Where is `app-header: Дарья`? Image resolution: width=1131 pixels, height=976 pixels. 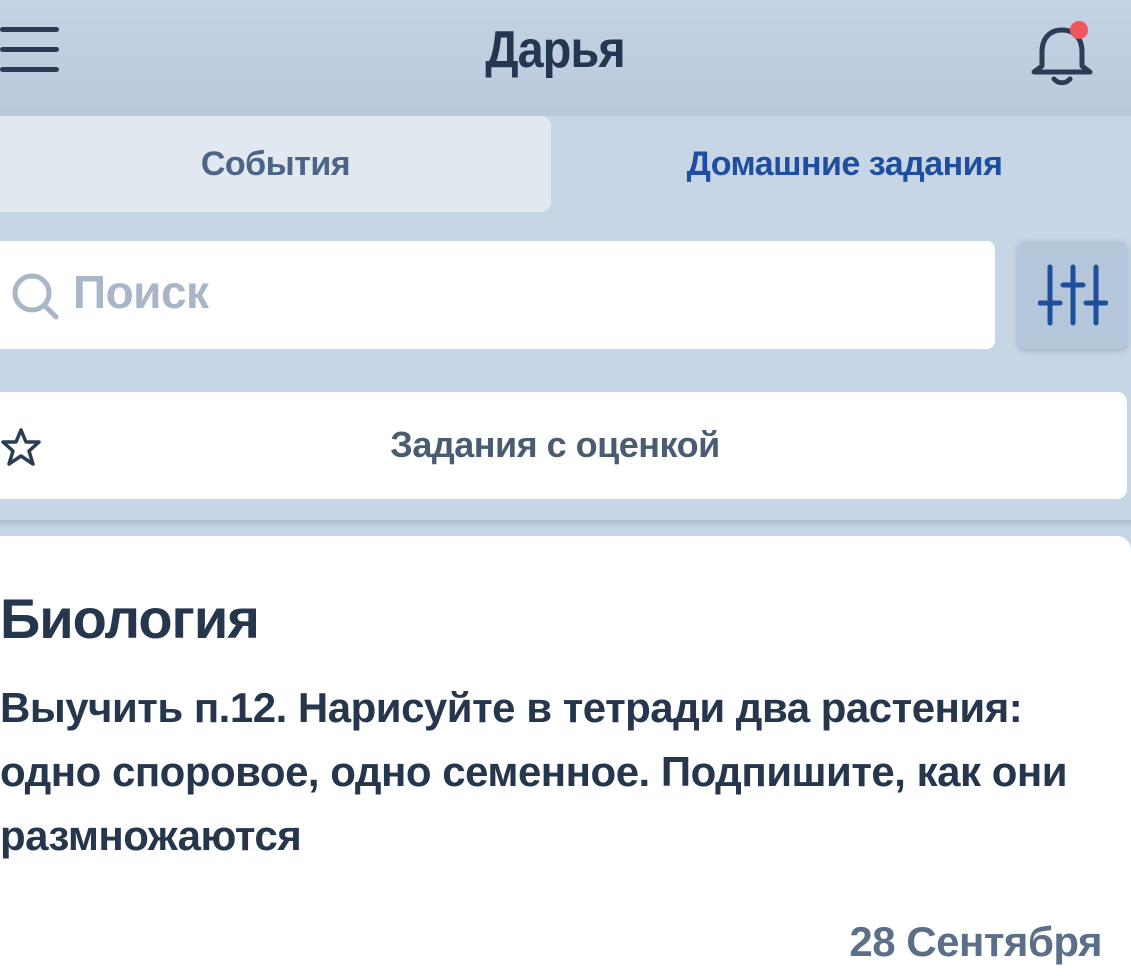 app-header: Дарья is located at coordinates (565, 58).